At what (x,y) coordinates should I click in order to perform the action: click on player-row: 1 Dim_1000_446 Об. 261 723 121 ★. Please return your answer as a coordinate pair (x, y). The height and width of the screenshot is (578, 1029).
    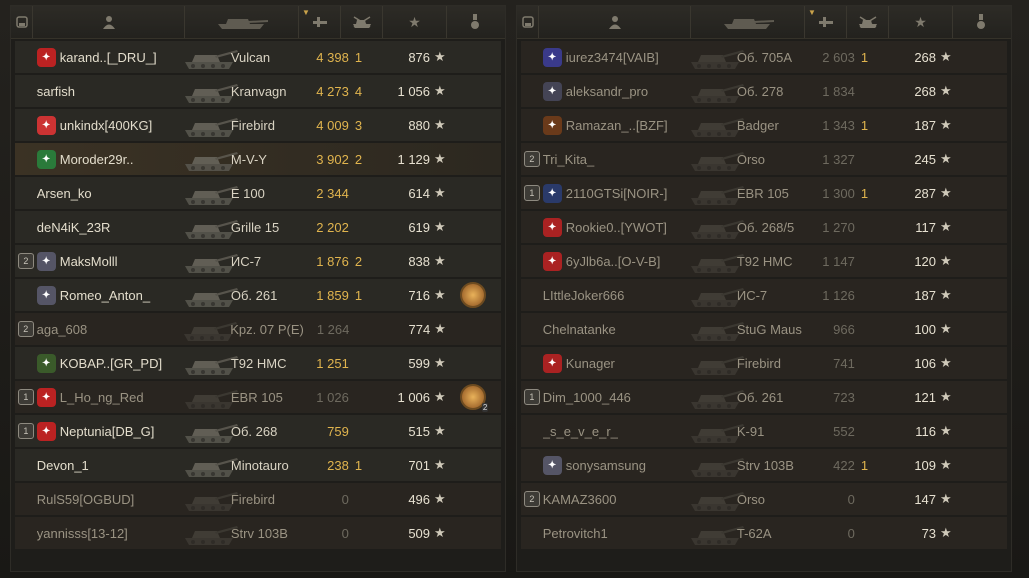
    Looking at the image, I should click on (764, 397).